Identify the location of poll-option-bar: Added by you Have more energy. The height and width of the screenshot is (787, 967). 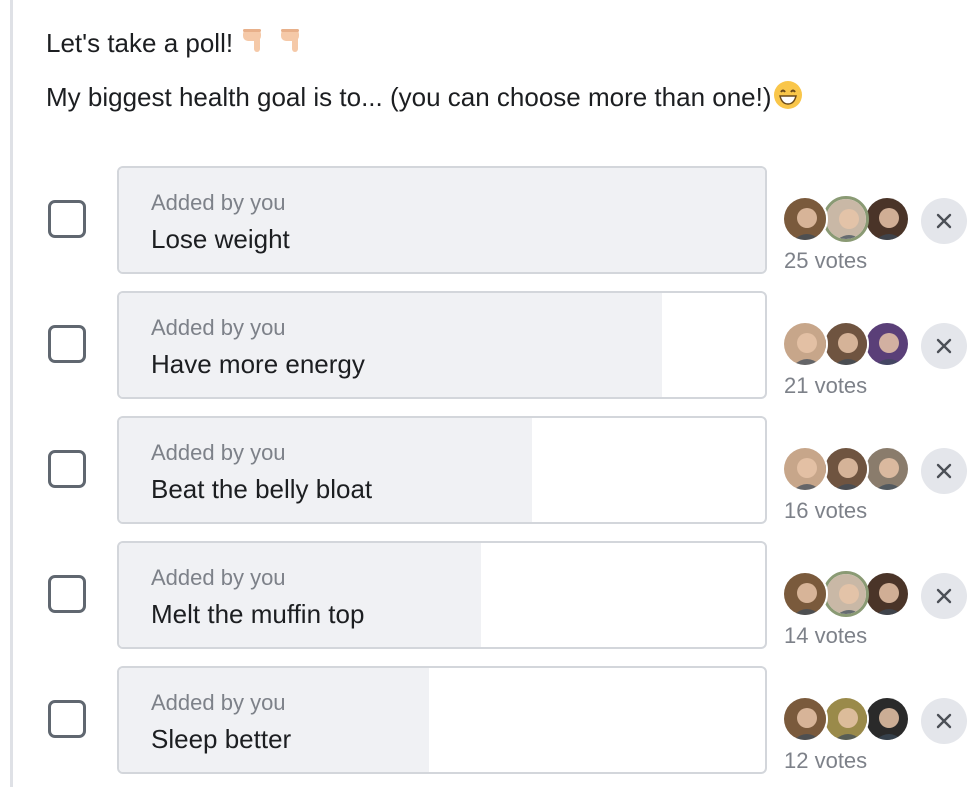
(442, 345).